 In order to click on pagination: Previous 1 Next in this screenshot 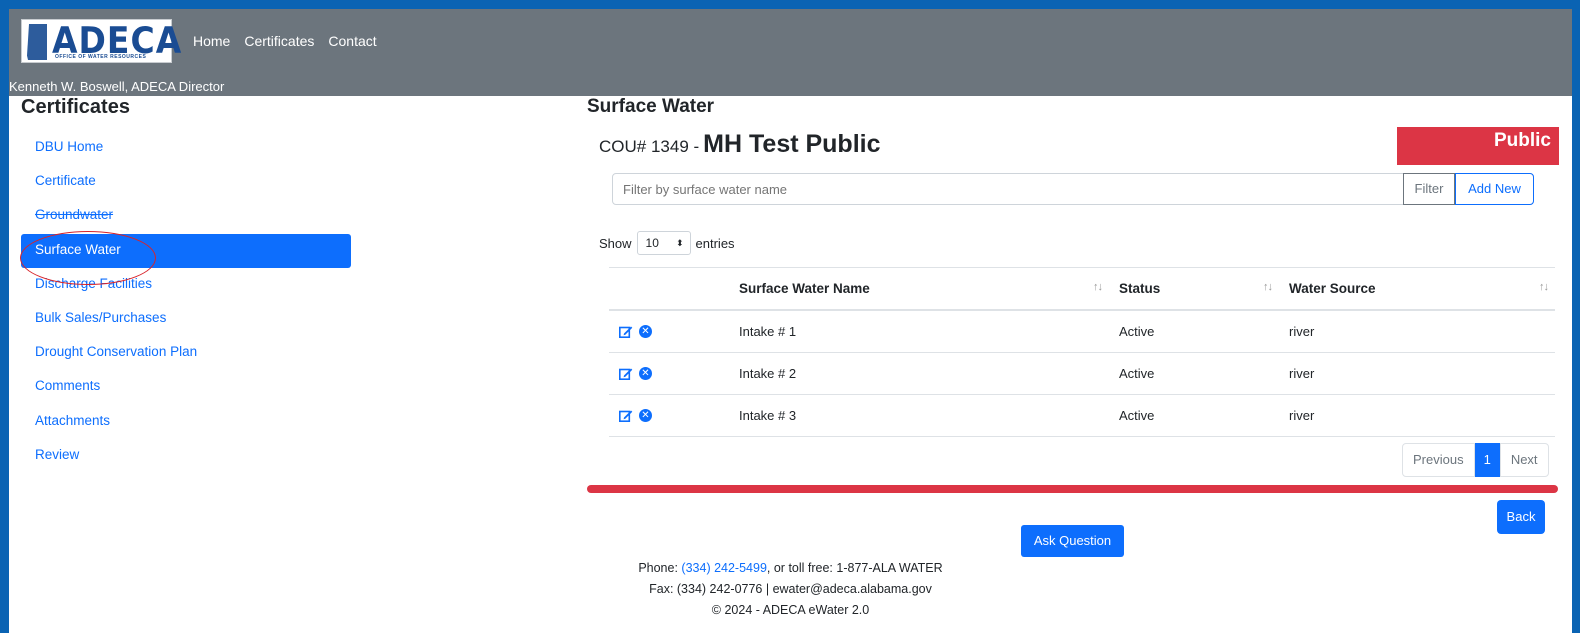, I will do `click(1475, 460)`.